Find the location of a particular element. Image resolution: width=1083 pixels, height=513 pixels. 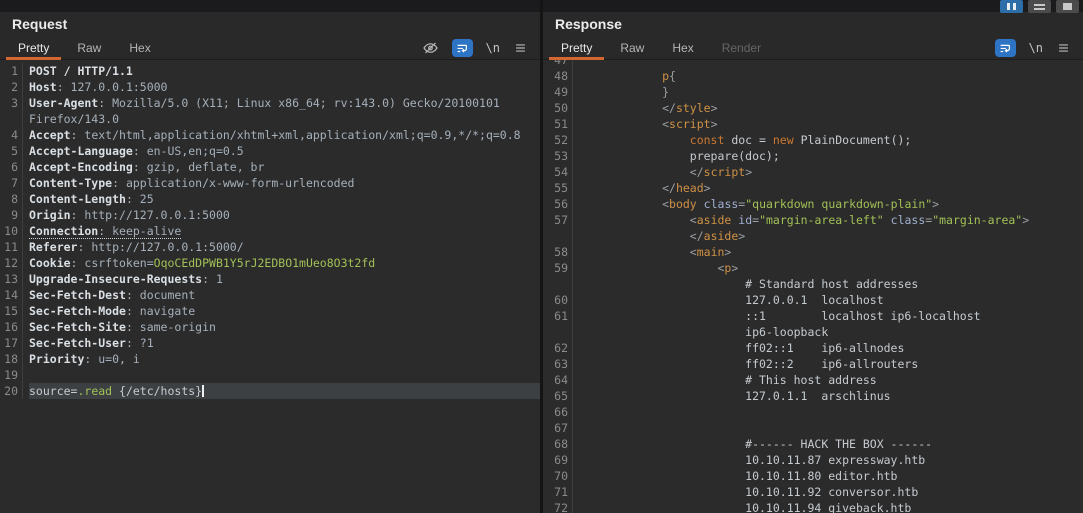

line-number: 58 is located at coordinates (558, 252).